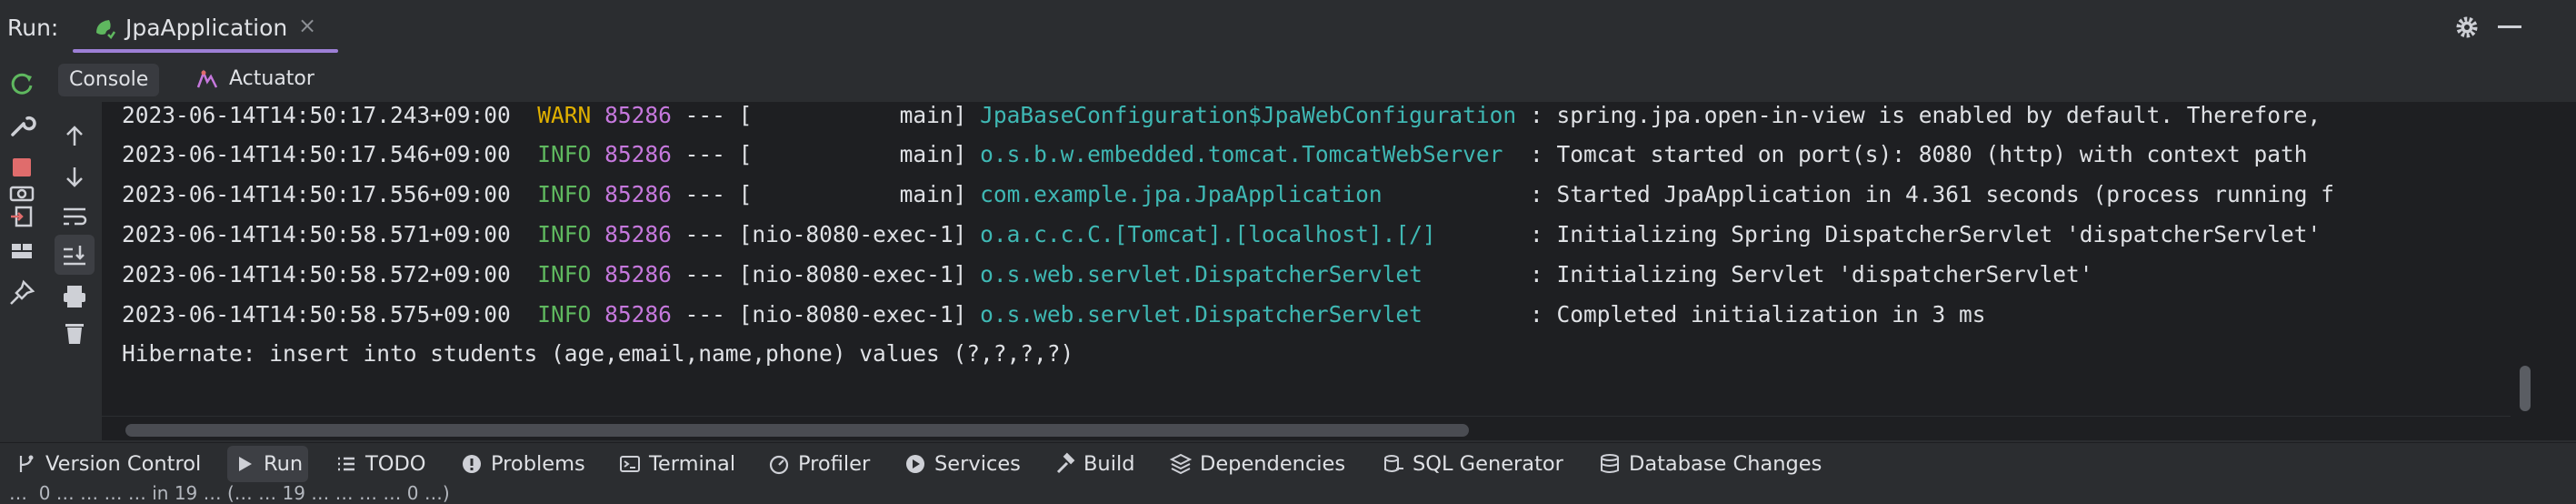 The height and width of the screenshot is (504, 2576). What do you see at coordinates (779, 465) in the screenshot?
I see `profiler-icon` at bounding box center [779, 465].